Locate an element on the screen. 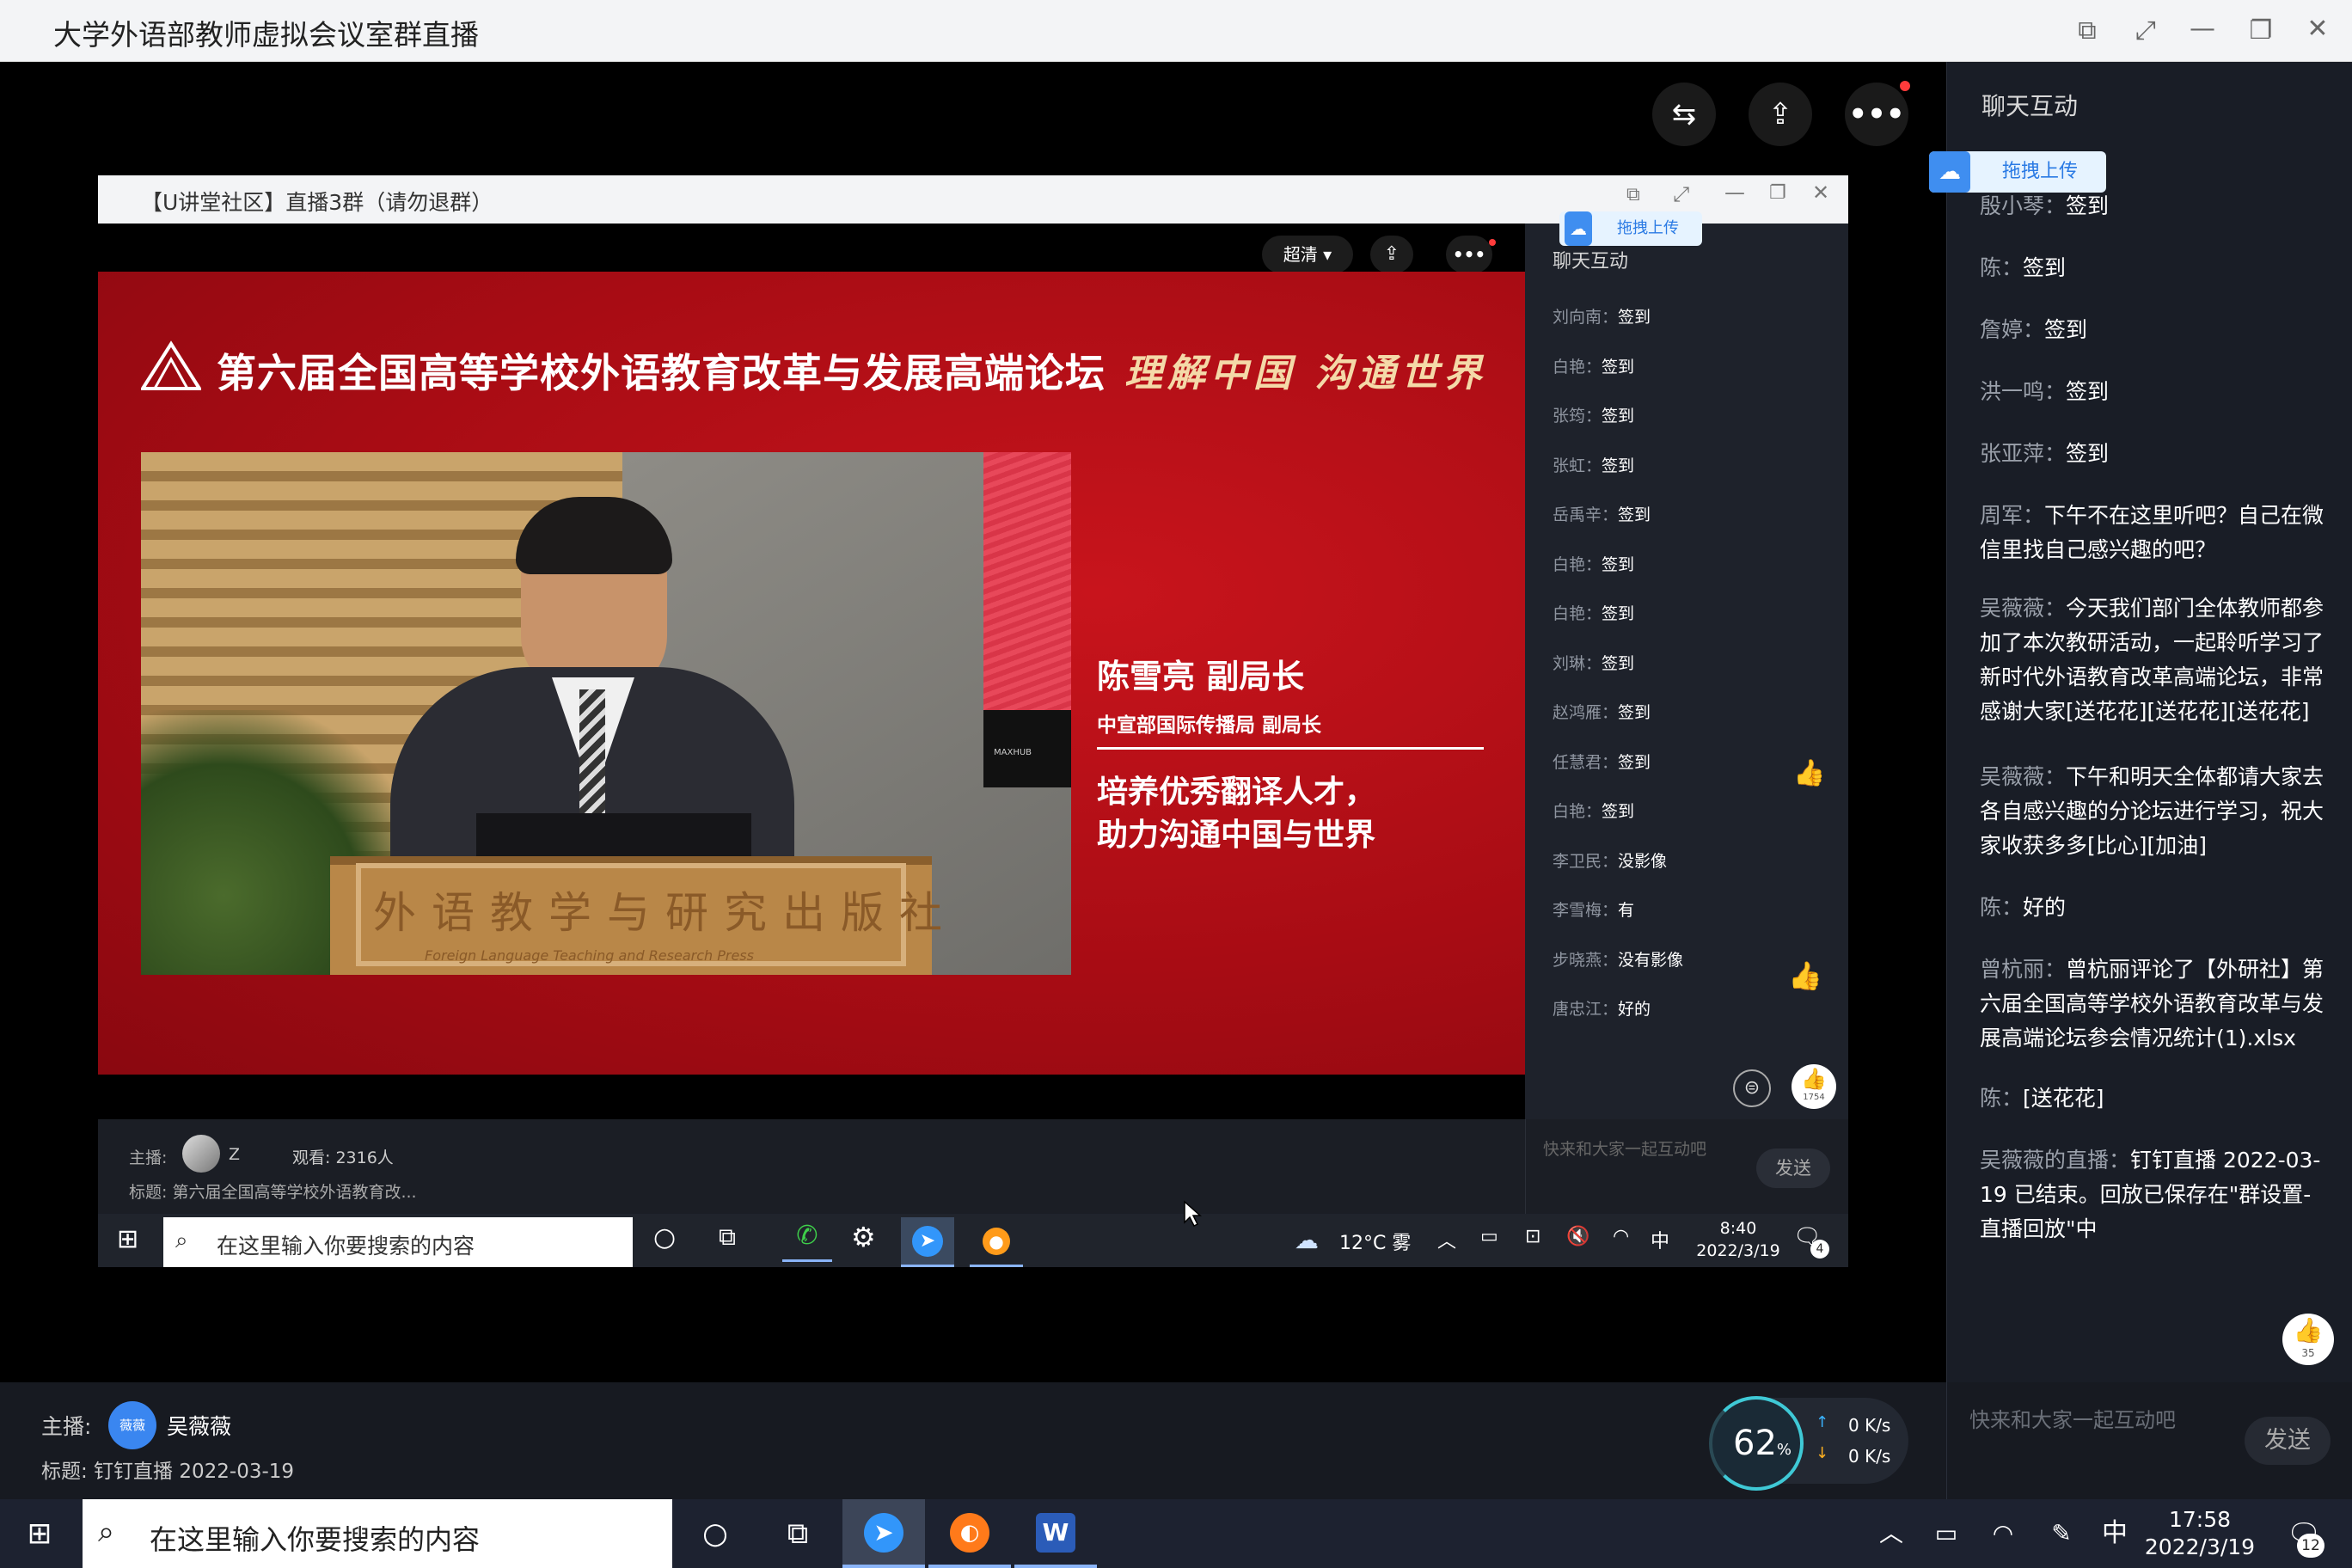 This screenshot has width=2352, height=1568. wifi-icon: ◠ is located at coordinates (1621, 1236).